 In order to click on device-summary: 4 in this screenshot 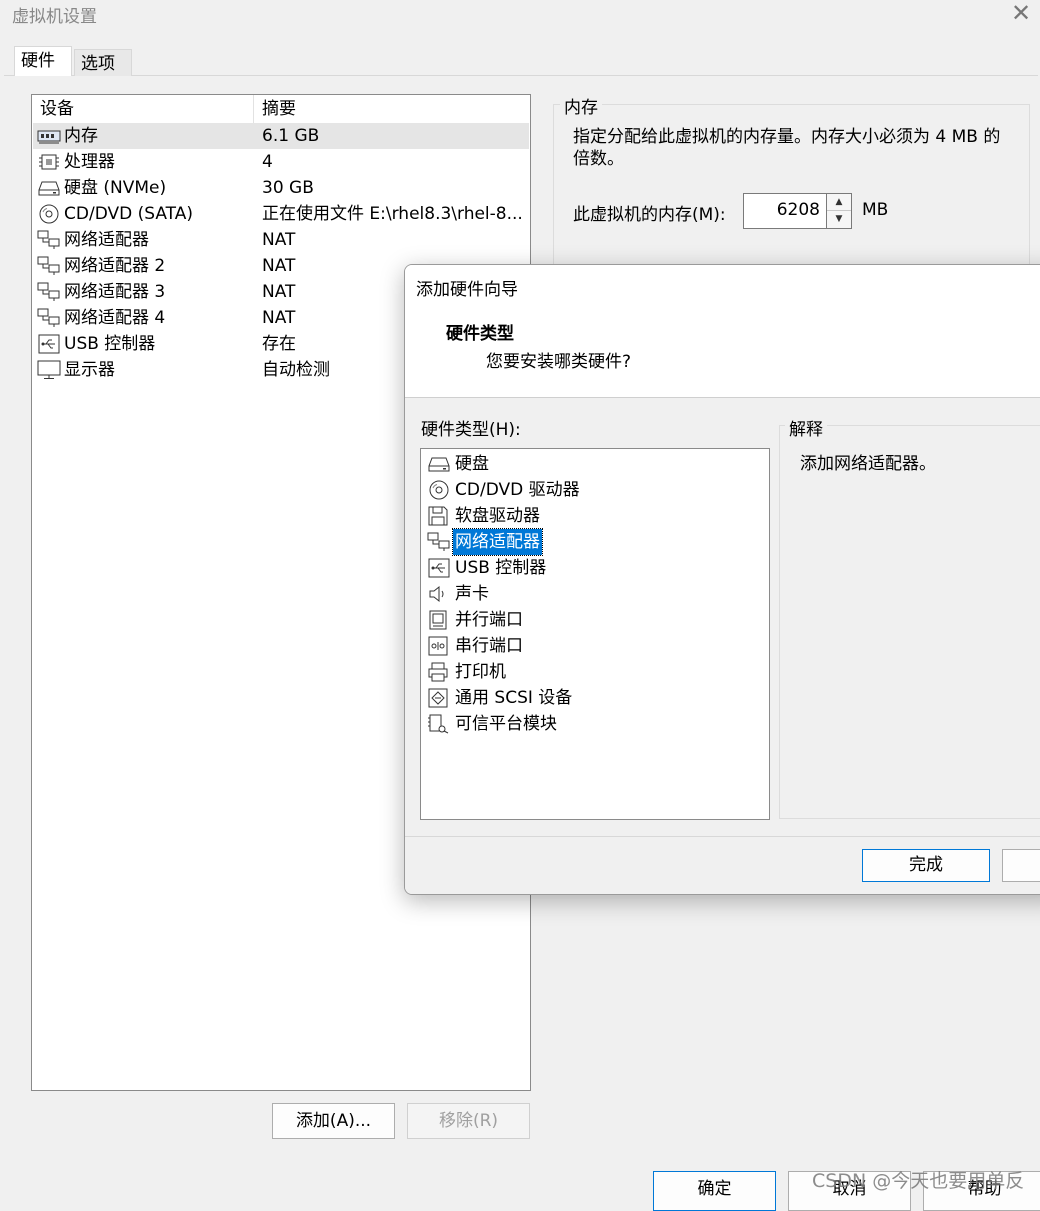, I will do `click(267, 162)`.